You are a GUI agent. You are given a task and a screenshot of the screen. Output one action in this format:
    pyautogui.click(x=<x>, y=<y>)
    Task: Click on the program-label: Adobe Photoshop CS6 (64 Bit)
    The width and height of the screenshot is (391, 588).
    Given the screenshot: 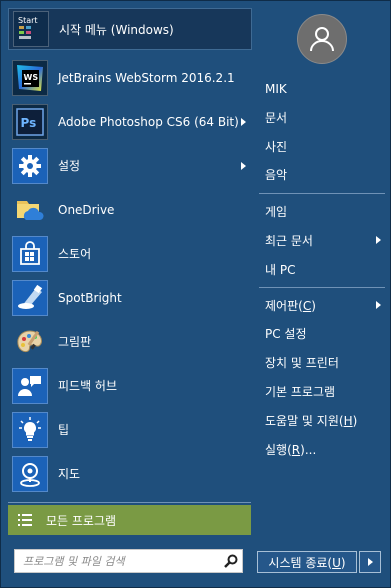 What is the action you would take?
    pyautogui.click(x=148, y=121)
    